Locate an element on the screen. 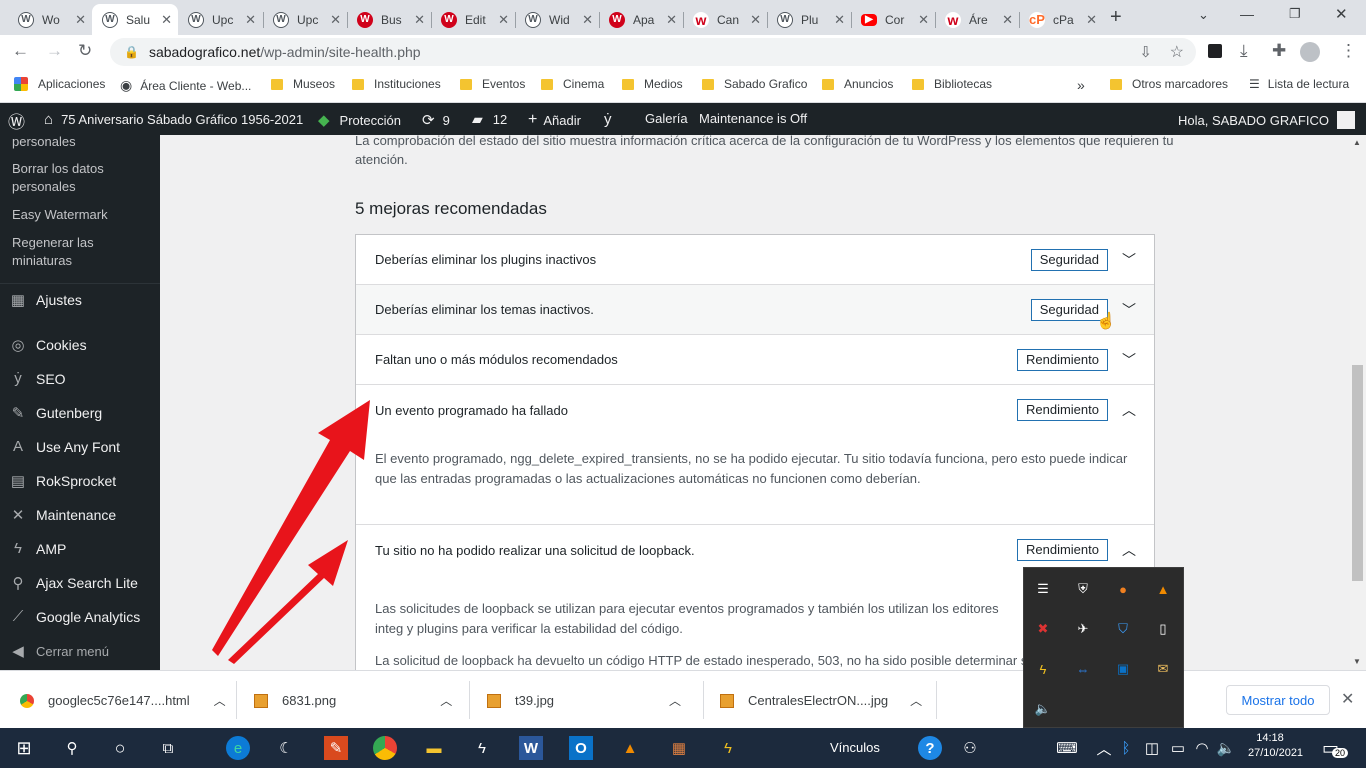 This screenshot has height=768, width=1366. sidebar-item-ajustes: ▦ Ajustes is located at coordinates (45, 300).